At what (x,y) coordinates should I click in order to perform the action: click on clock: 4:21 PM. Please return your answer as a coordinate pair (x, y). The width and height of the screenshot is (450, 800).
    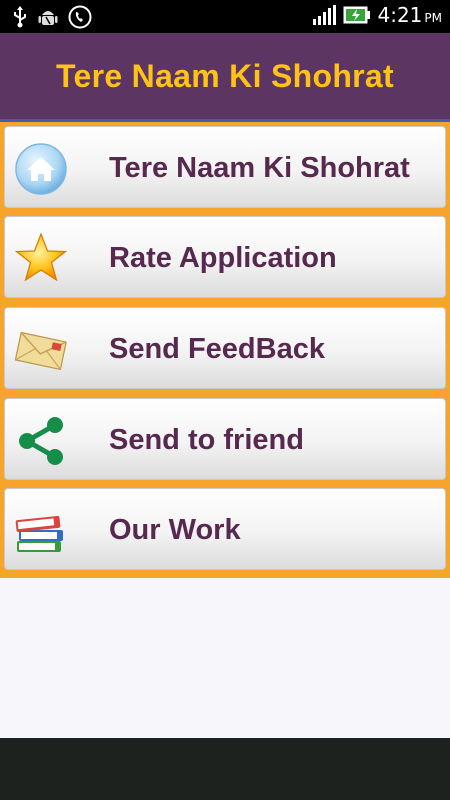
    Looking at the image, I should click on (409, 15).